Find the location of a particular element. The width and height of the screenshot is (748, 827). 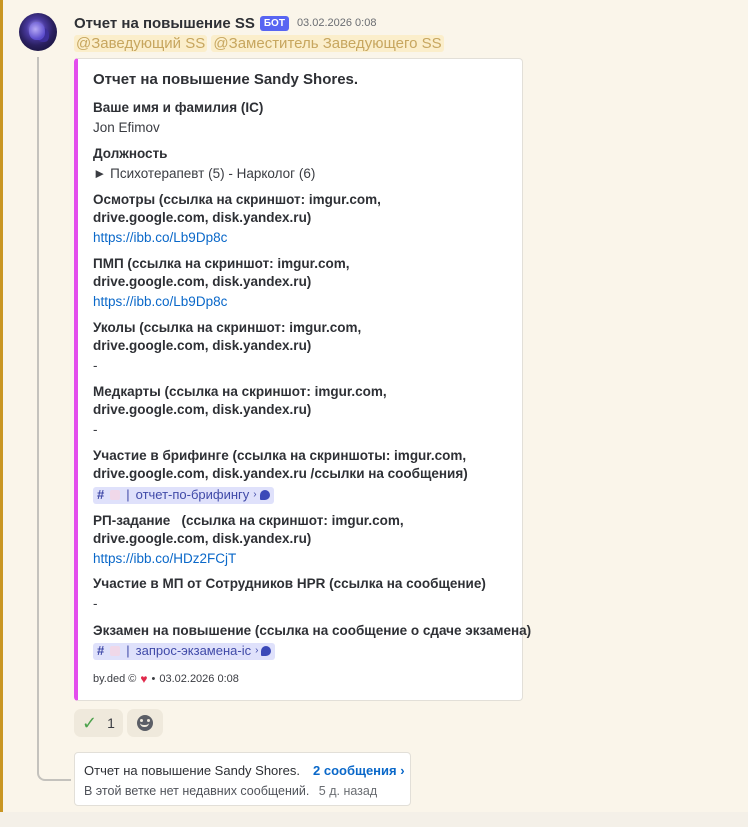

add-reaction-button is located at coordinates (144, 723).